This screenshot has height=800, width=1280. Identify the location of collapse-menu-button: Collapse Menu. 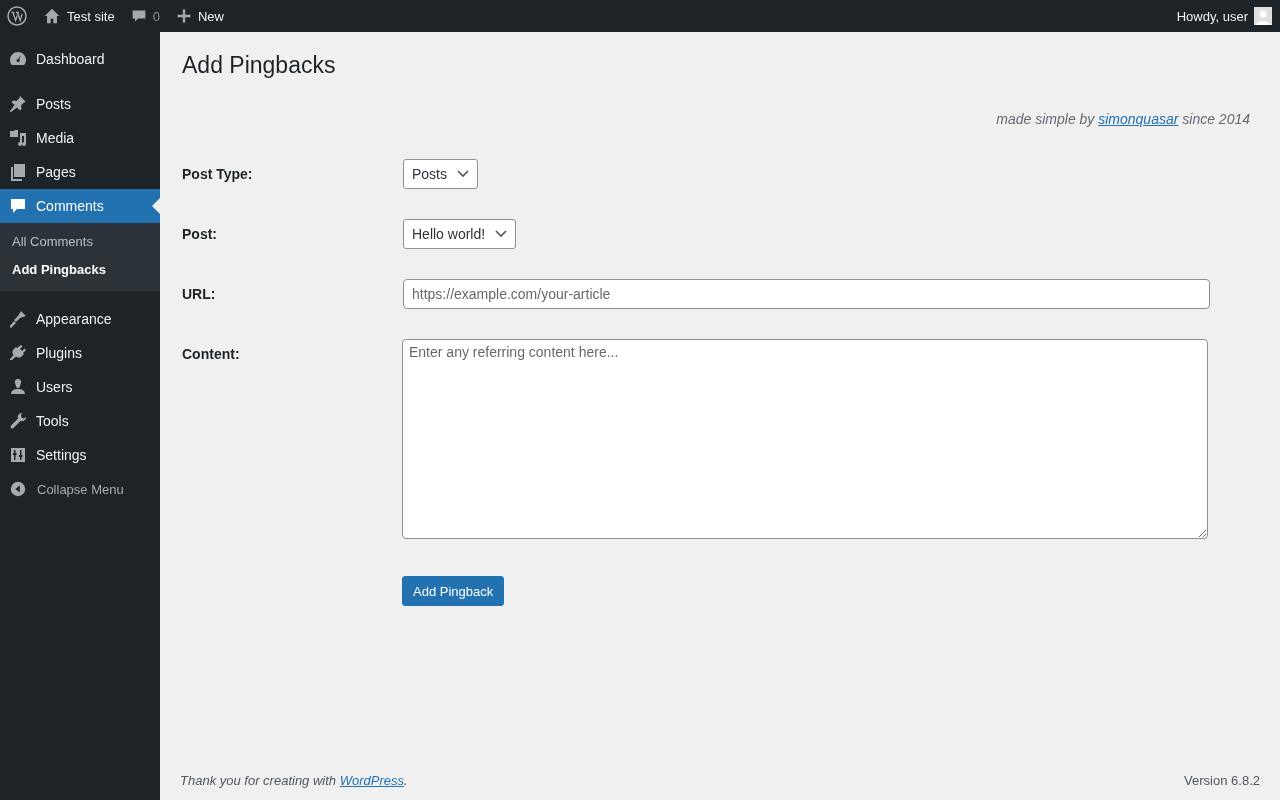
(80, 485).